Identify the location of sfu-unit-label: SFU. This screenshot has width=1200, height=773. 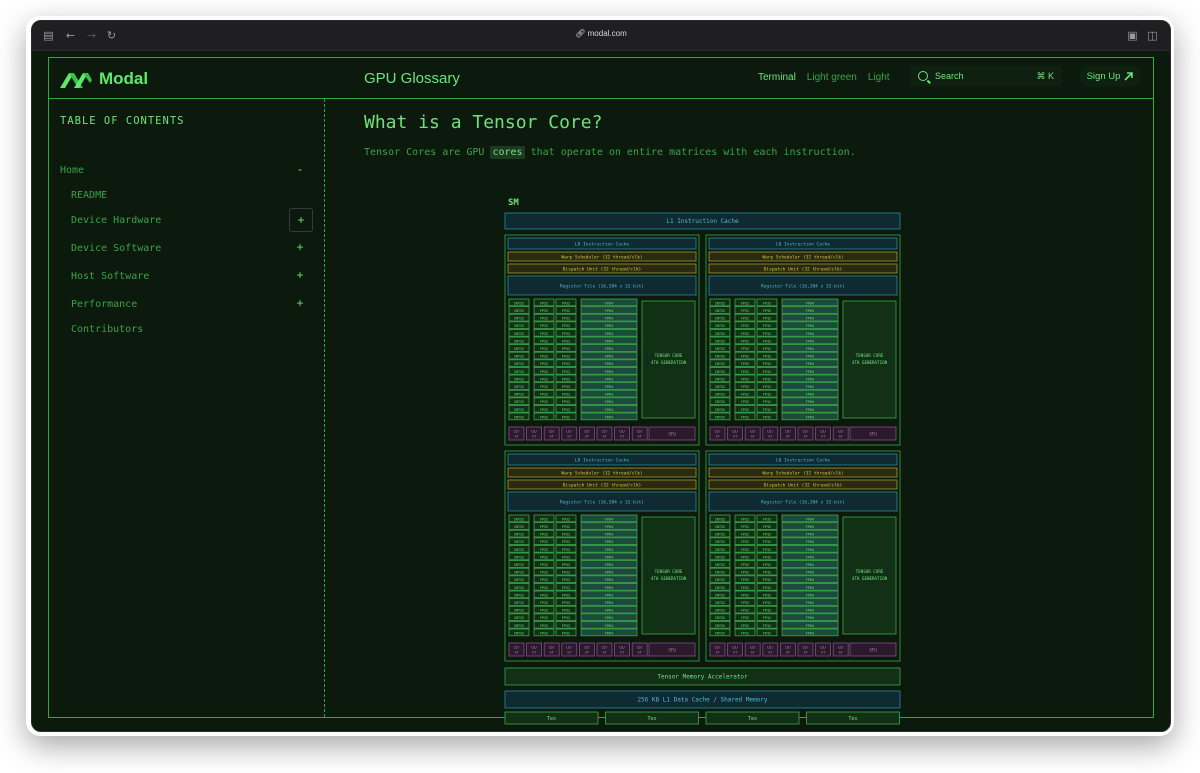
(873, 434).